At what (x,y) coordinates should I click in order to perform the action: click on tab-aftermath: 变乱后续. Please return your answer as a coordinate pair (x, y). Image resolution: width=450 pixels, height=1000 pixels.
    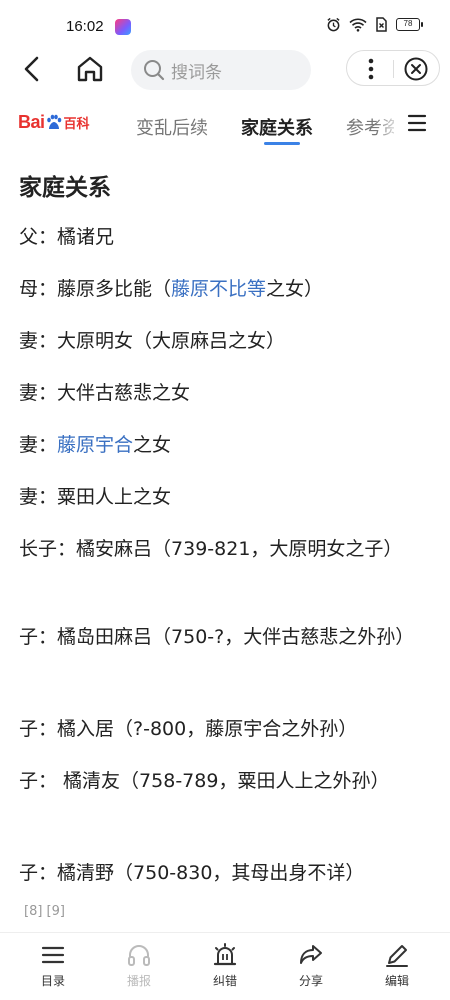
    Looking at the image, I should click on (172, 127).